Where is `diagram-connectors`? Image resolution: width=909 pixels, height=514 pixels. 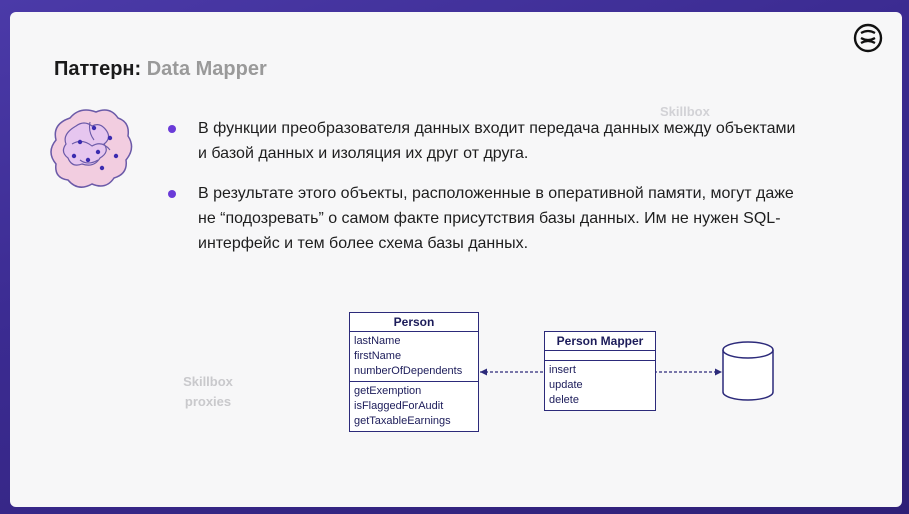 diagram-connectors is located at coordinates (627, 371).